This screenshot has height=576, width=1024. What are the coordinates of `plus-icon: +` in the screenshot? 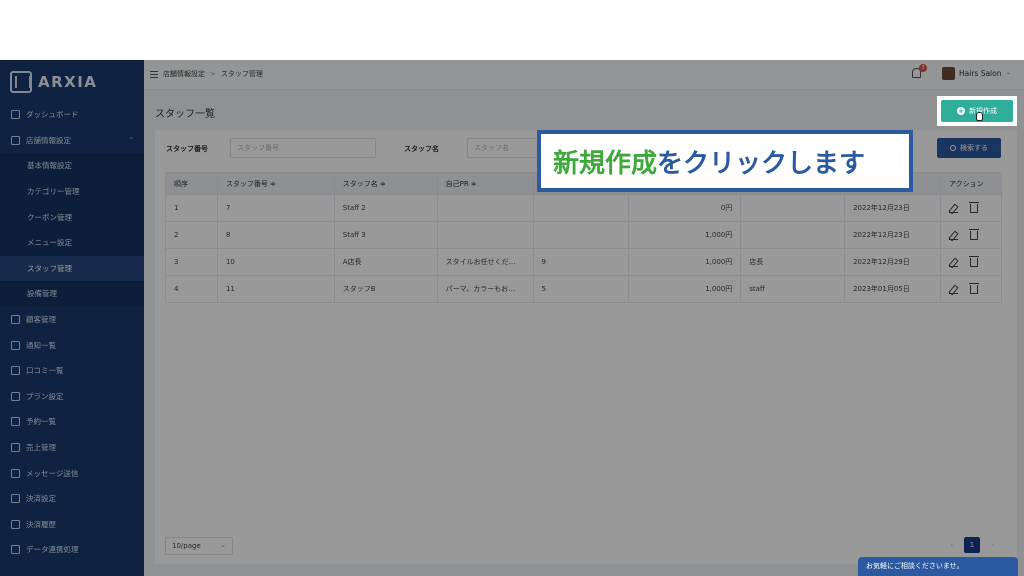 It's located at (961, 111).